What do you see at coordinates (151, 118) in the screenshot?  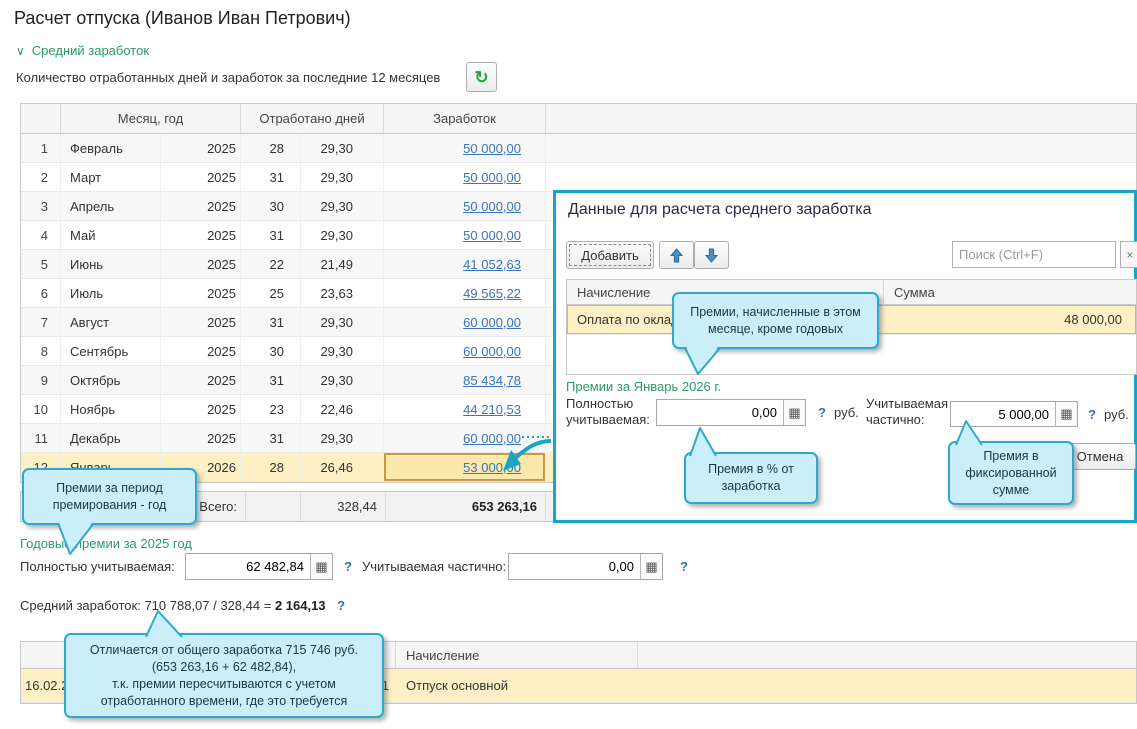 I see `col-month-year: Месяц, год` at bounding box center [151, 118].